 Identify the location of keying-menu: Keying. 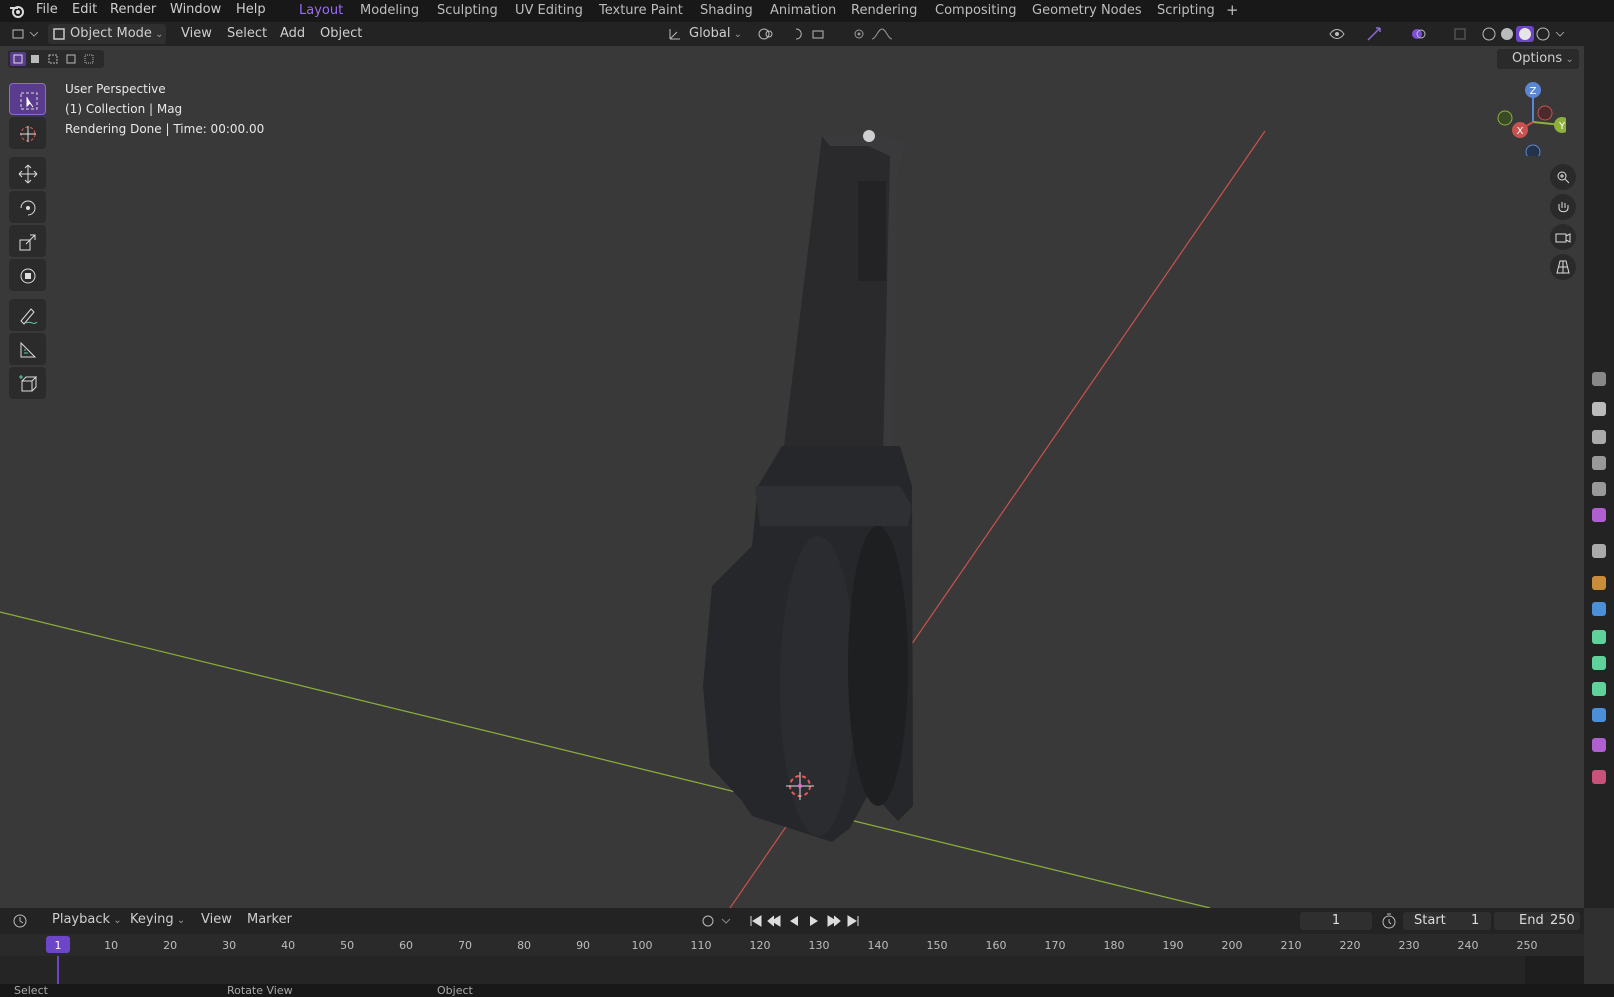
(157, 919).